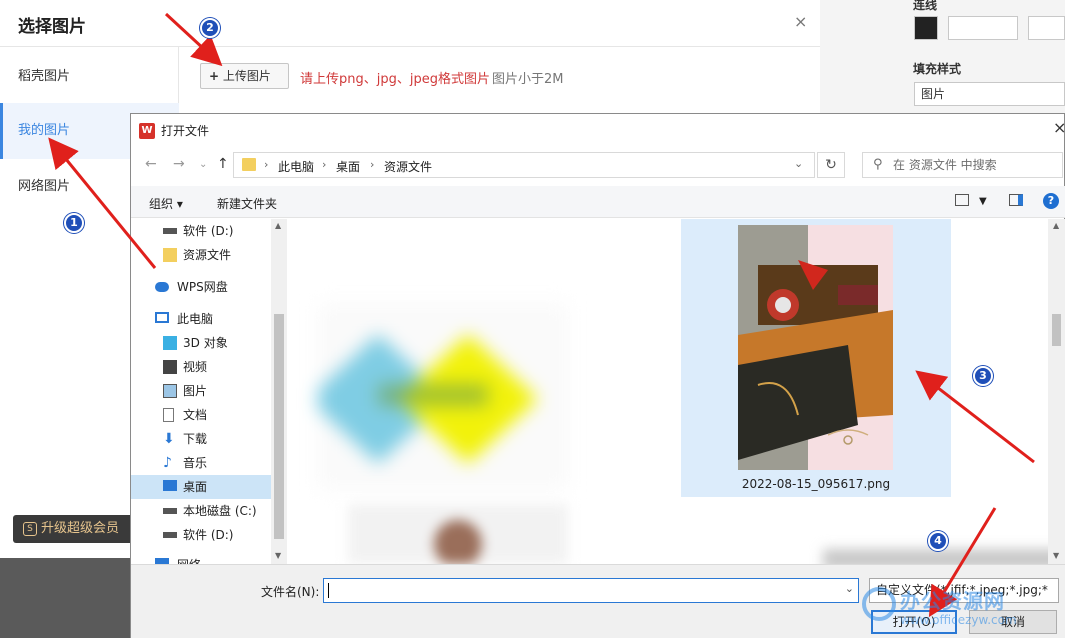  I want to click on tree-item-label: 文档, so click(195, 415).